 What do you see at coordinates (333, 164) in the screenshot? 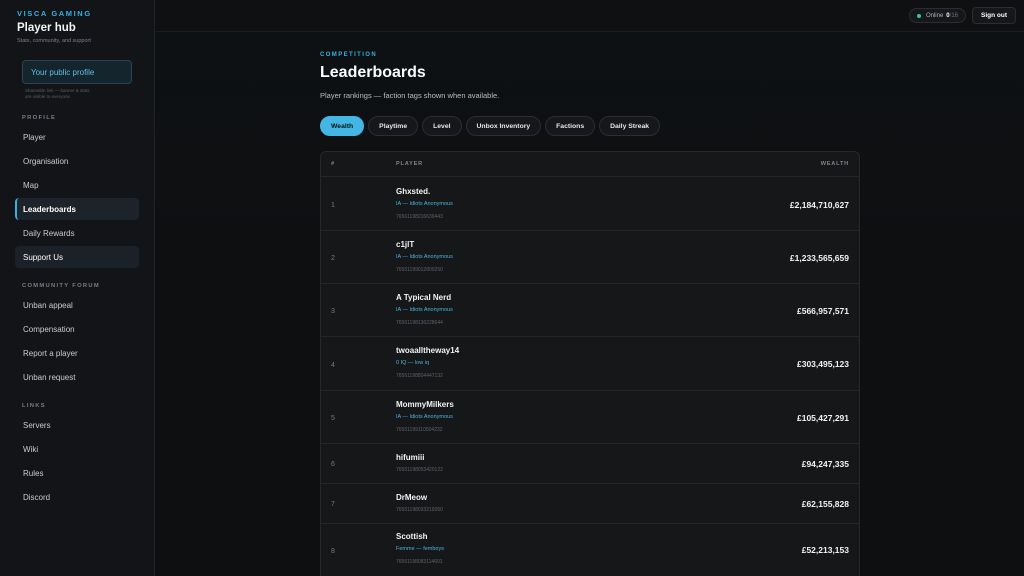
I see `header-rank: #` at bounding box center [333, 164].